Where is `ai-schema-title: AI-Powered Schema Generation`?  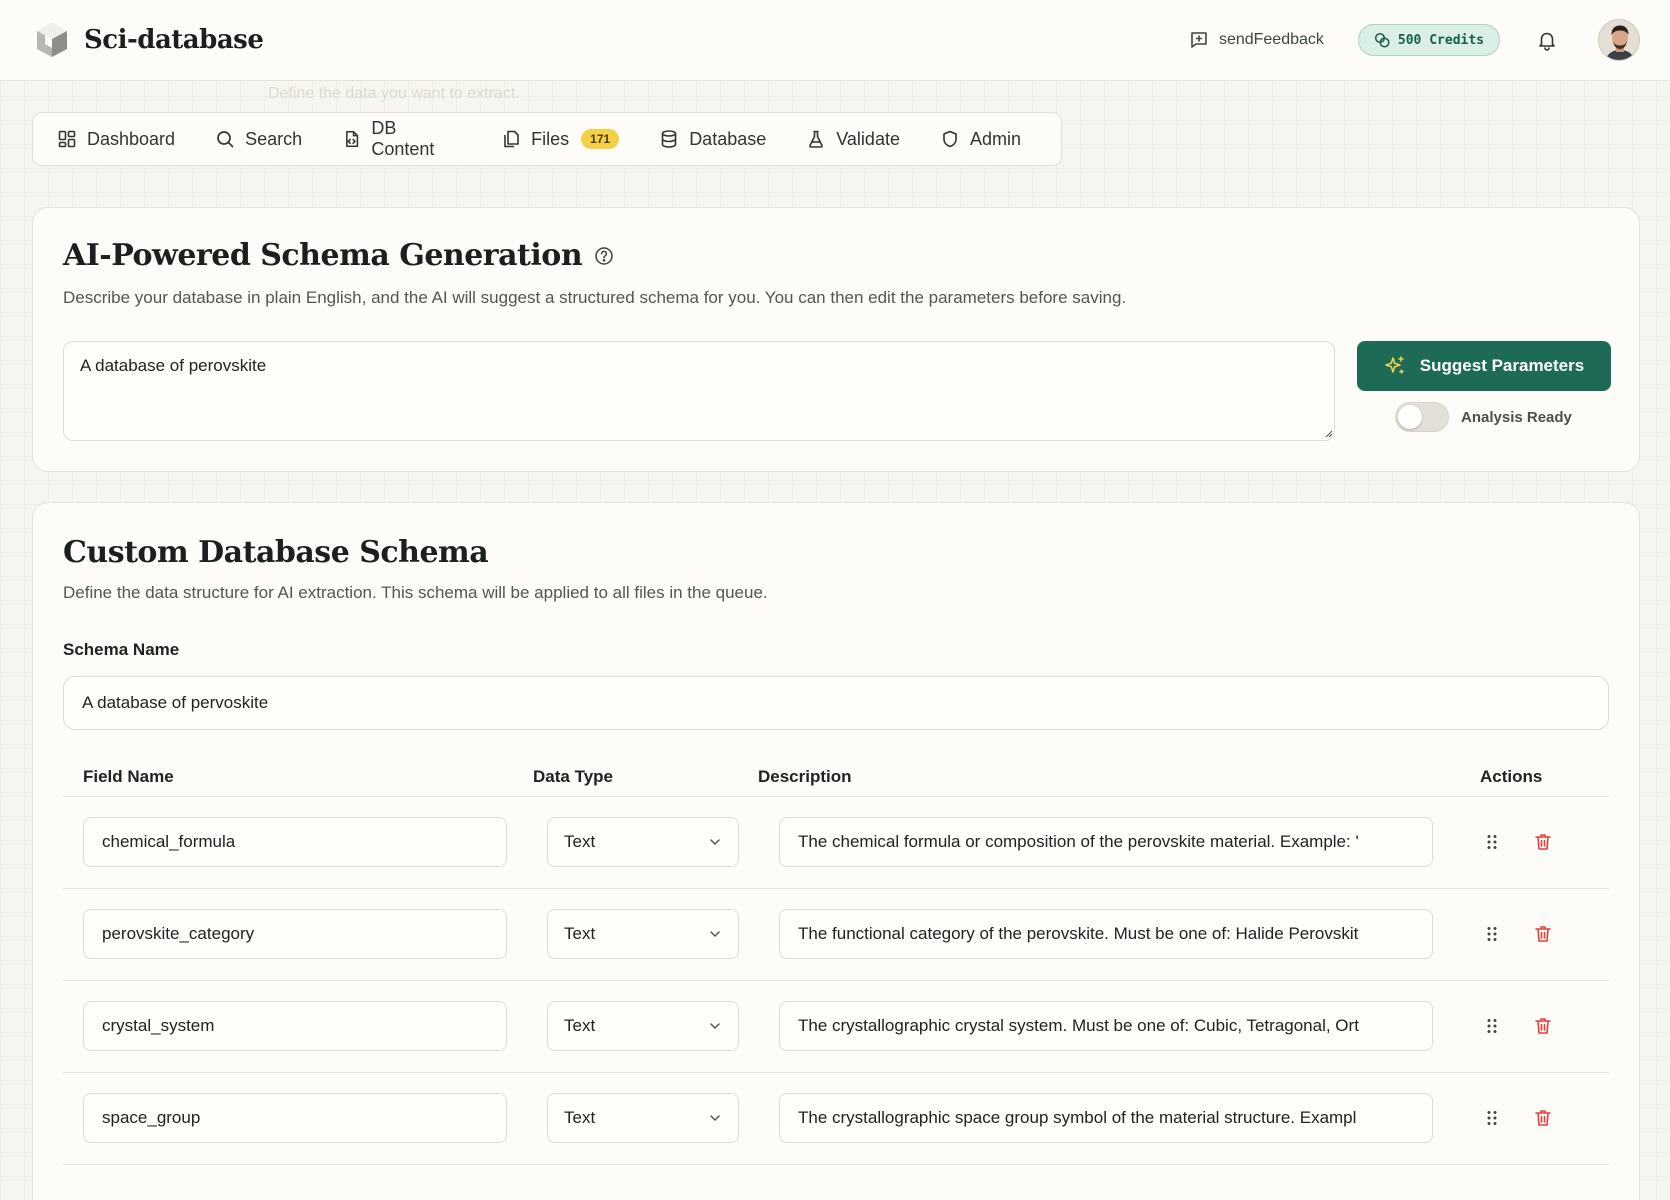
ai-schema-title: AI-Powered Schema Generation is located at coordinates (338, 255).